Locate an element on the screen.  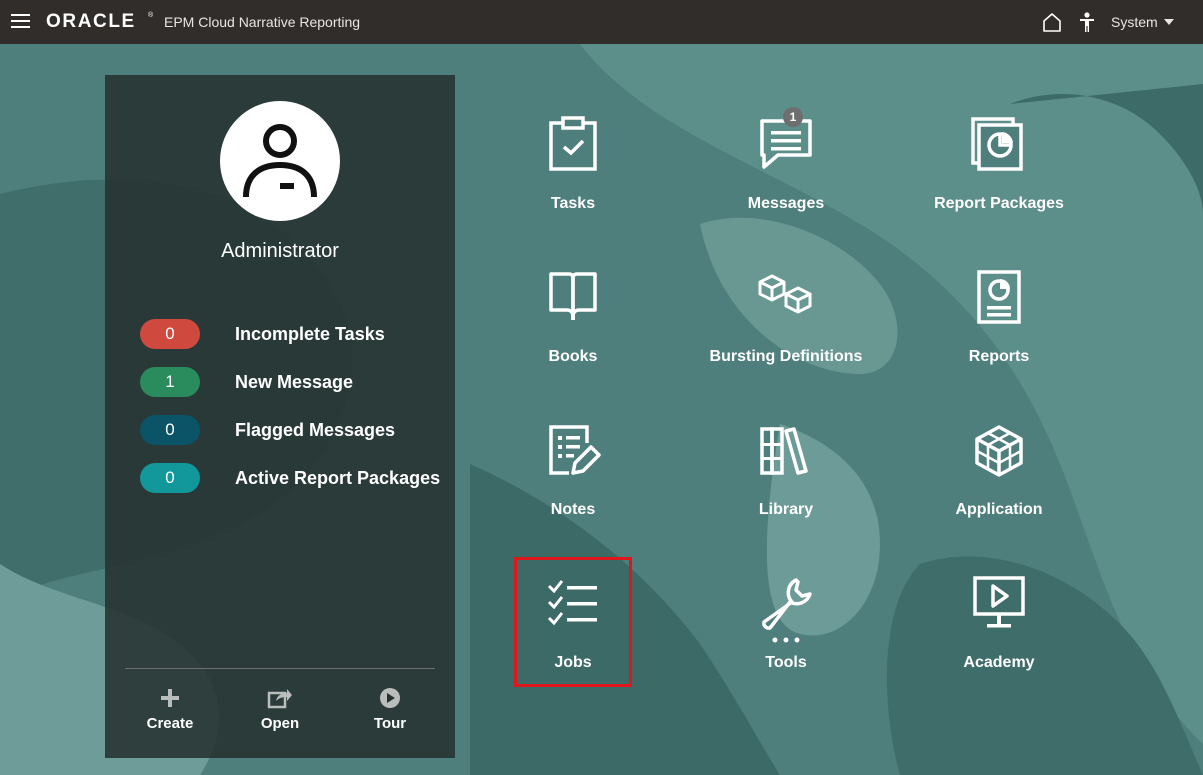
app-title: EPM Cloud Narrative Reporting is located at coordinates (262, 22).